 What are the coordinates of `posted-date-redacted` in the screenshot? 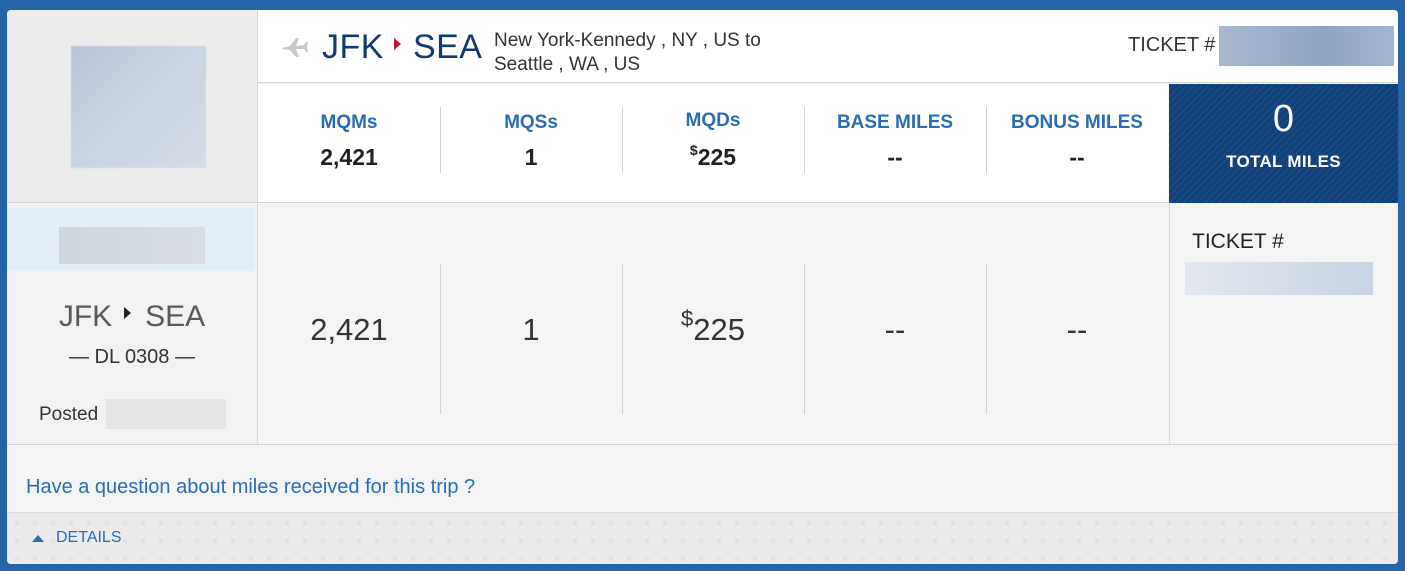 It's located at (166, 414).